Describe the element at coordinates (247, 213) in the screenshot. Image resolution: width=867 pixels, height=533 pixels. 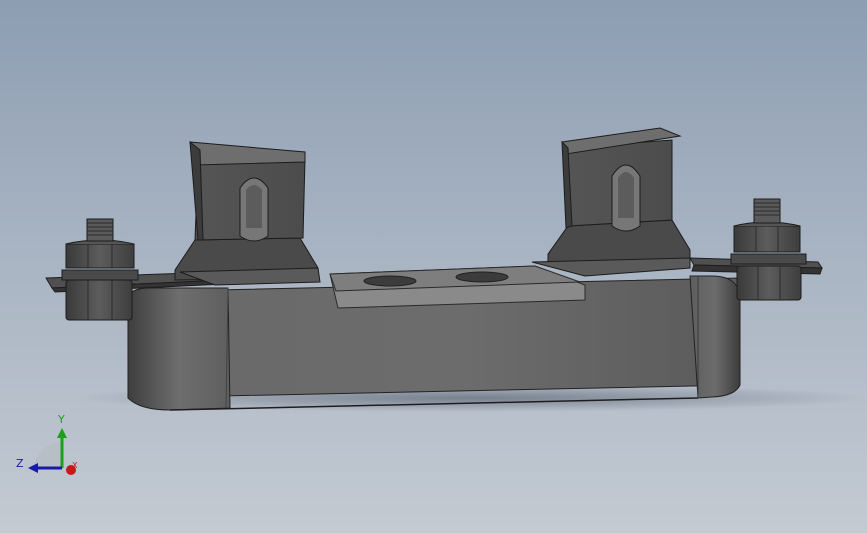
I see `left-fuse-clip` at that location.